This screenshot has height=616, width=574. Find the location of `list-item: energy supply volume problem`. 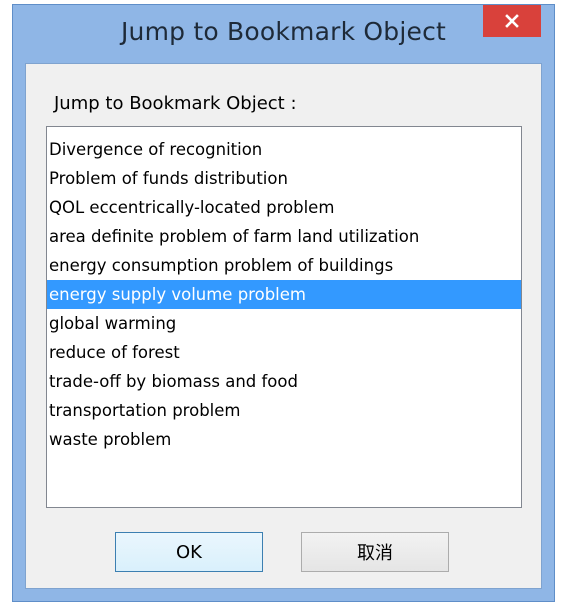

list-item: energy supply volume problem is located at coordinates (284, 294).